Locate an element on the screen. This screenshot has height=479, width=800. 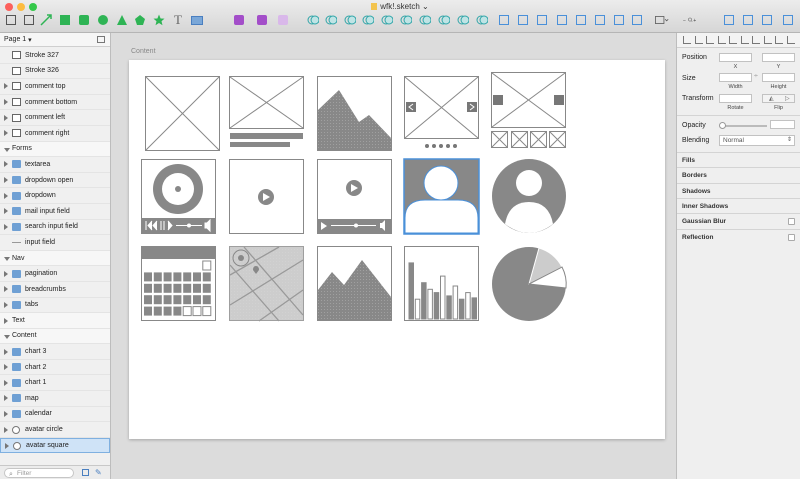
star-tool-icon is located at coordinates (159, 20).